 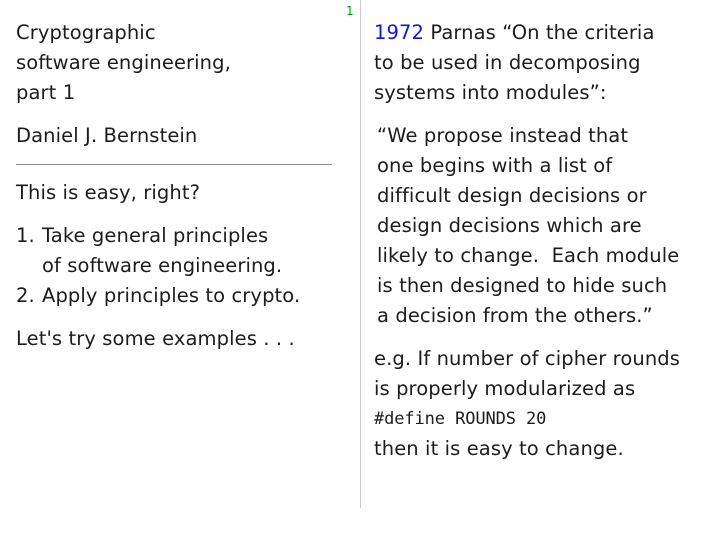 I want to click on quote-line: “We propose instead that, so click(x=503, y=135).